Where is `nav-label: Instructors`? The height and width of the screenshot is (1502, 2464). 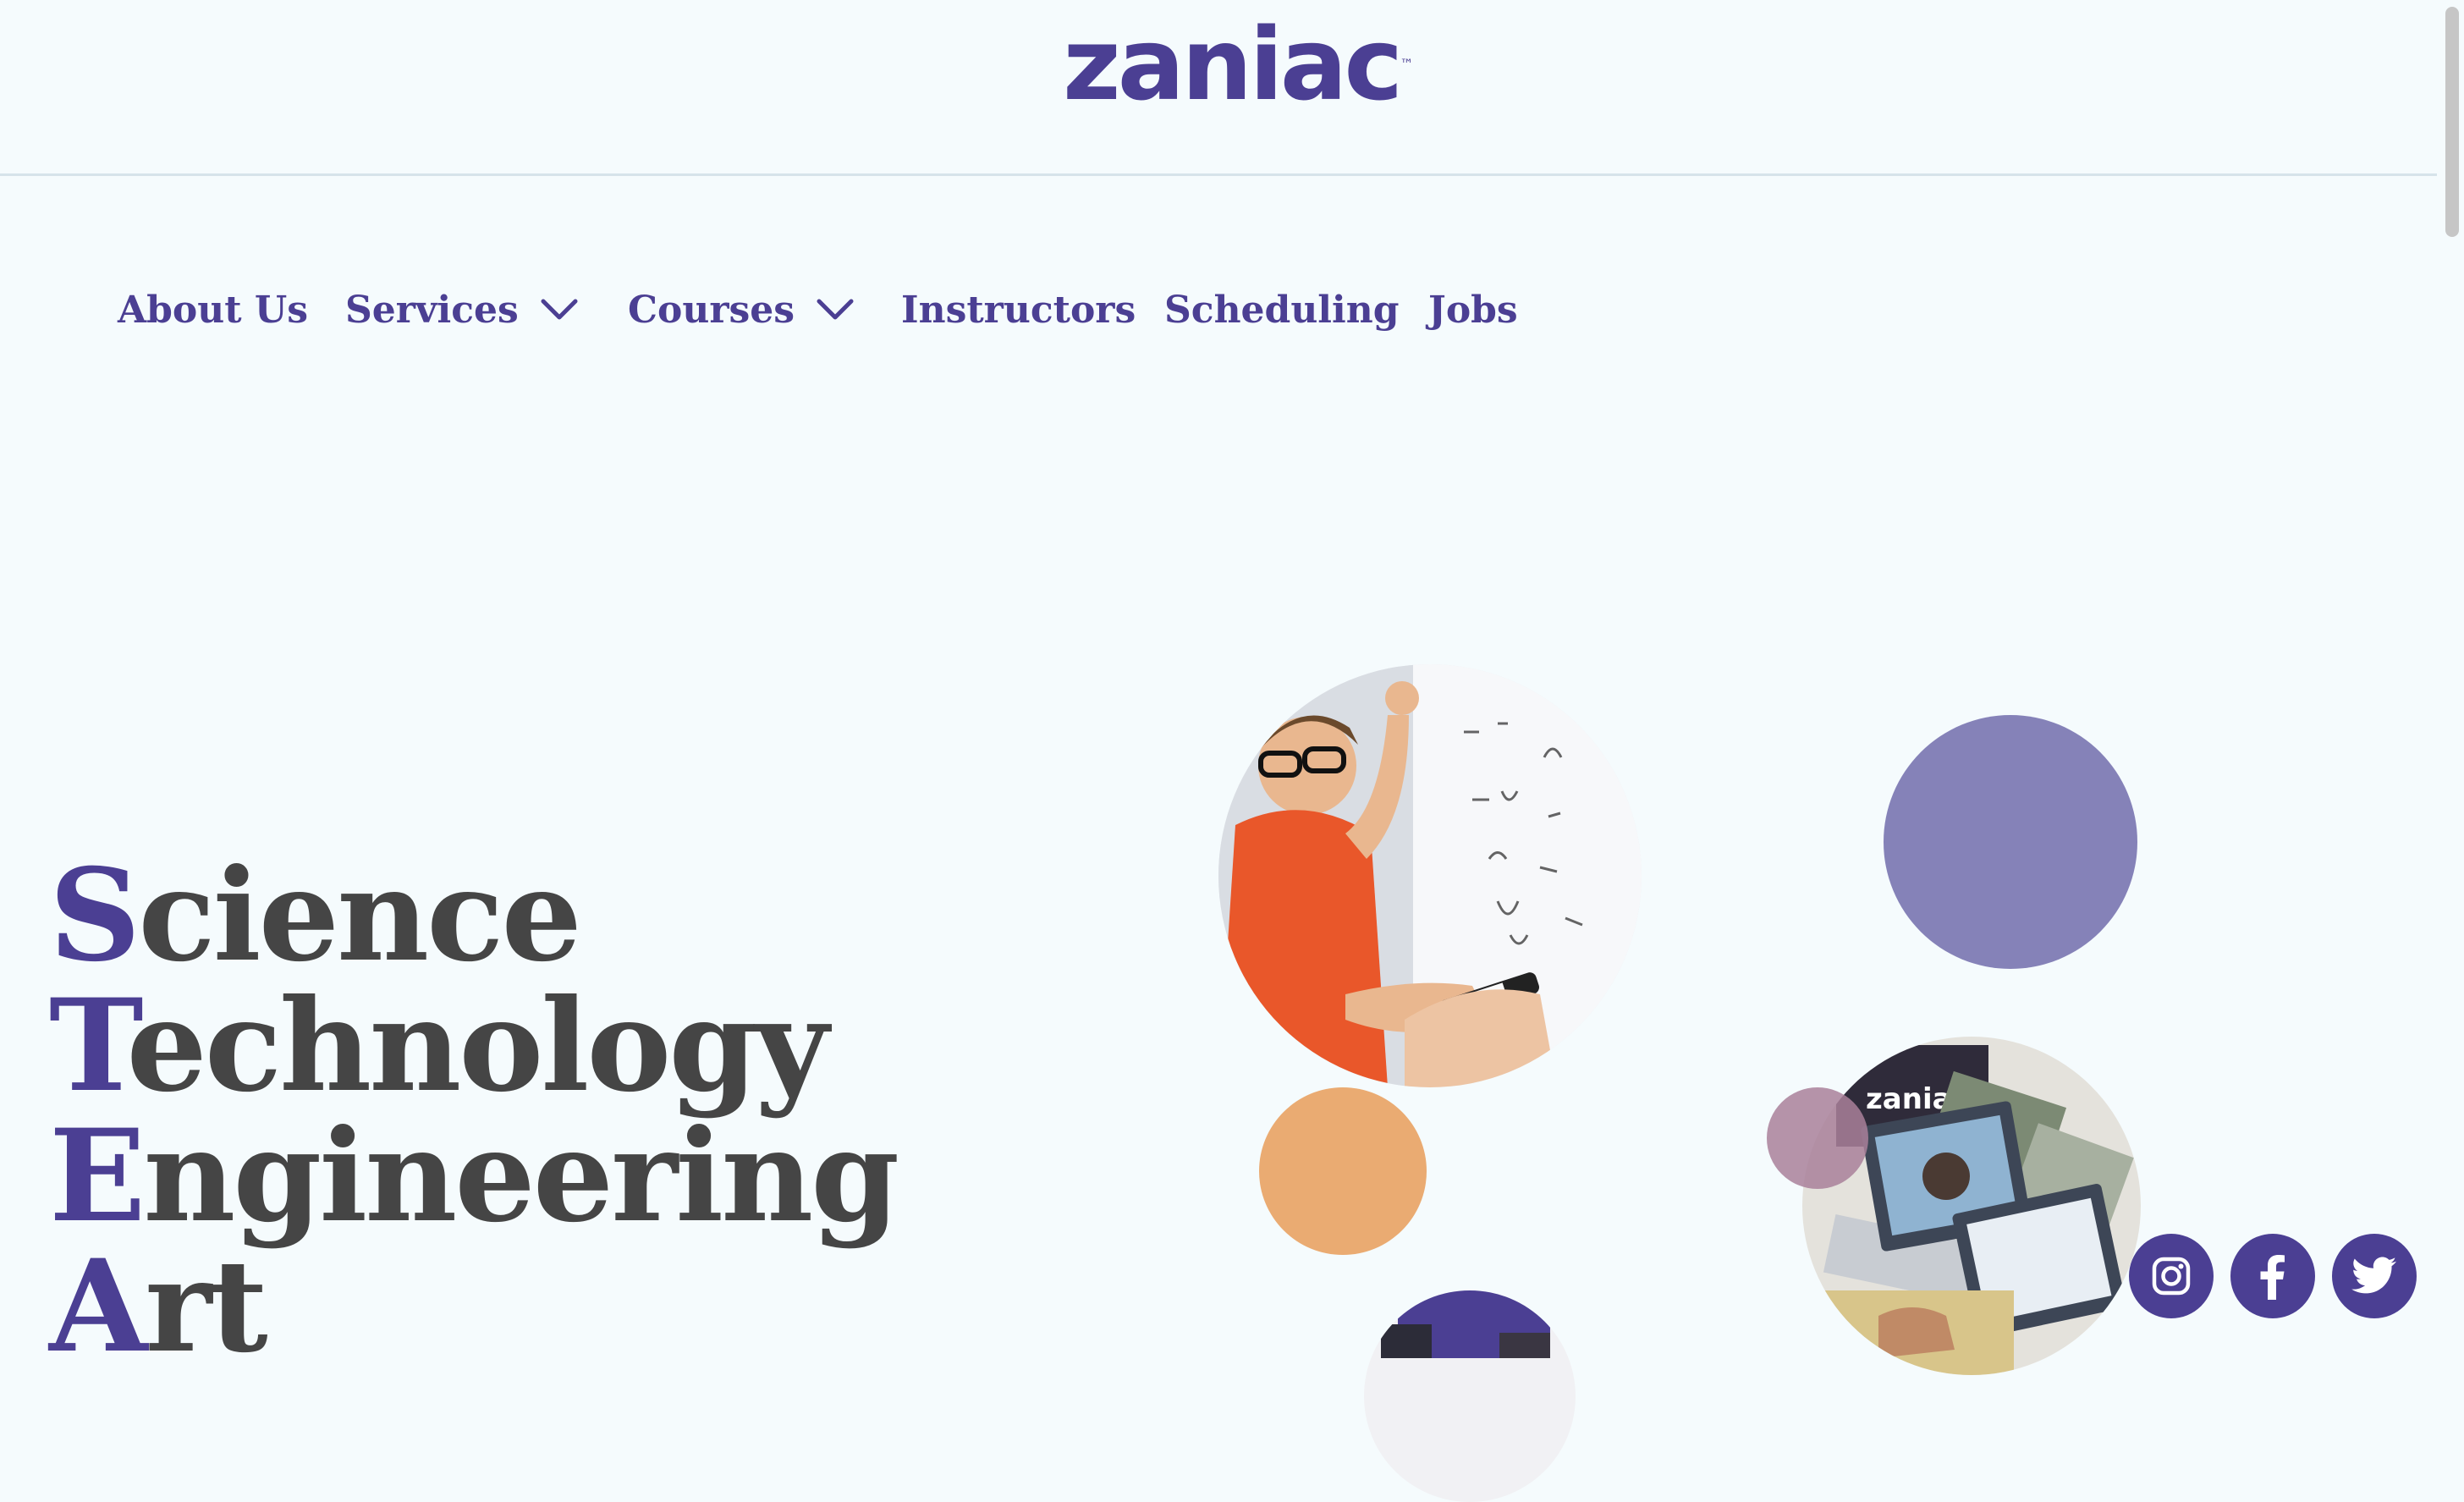 nav-label: Instructors is located at coordinates (1018, 310).